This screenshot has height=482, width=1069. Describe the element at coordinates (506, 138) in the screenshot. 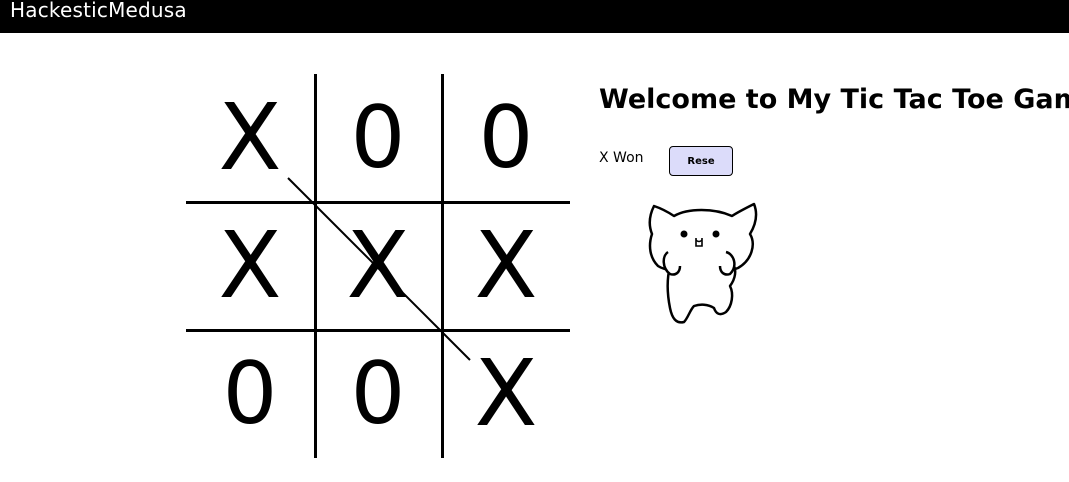

I see `board-cell-3: 0` at that location.